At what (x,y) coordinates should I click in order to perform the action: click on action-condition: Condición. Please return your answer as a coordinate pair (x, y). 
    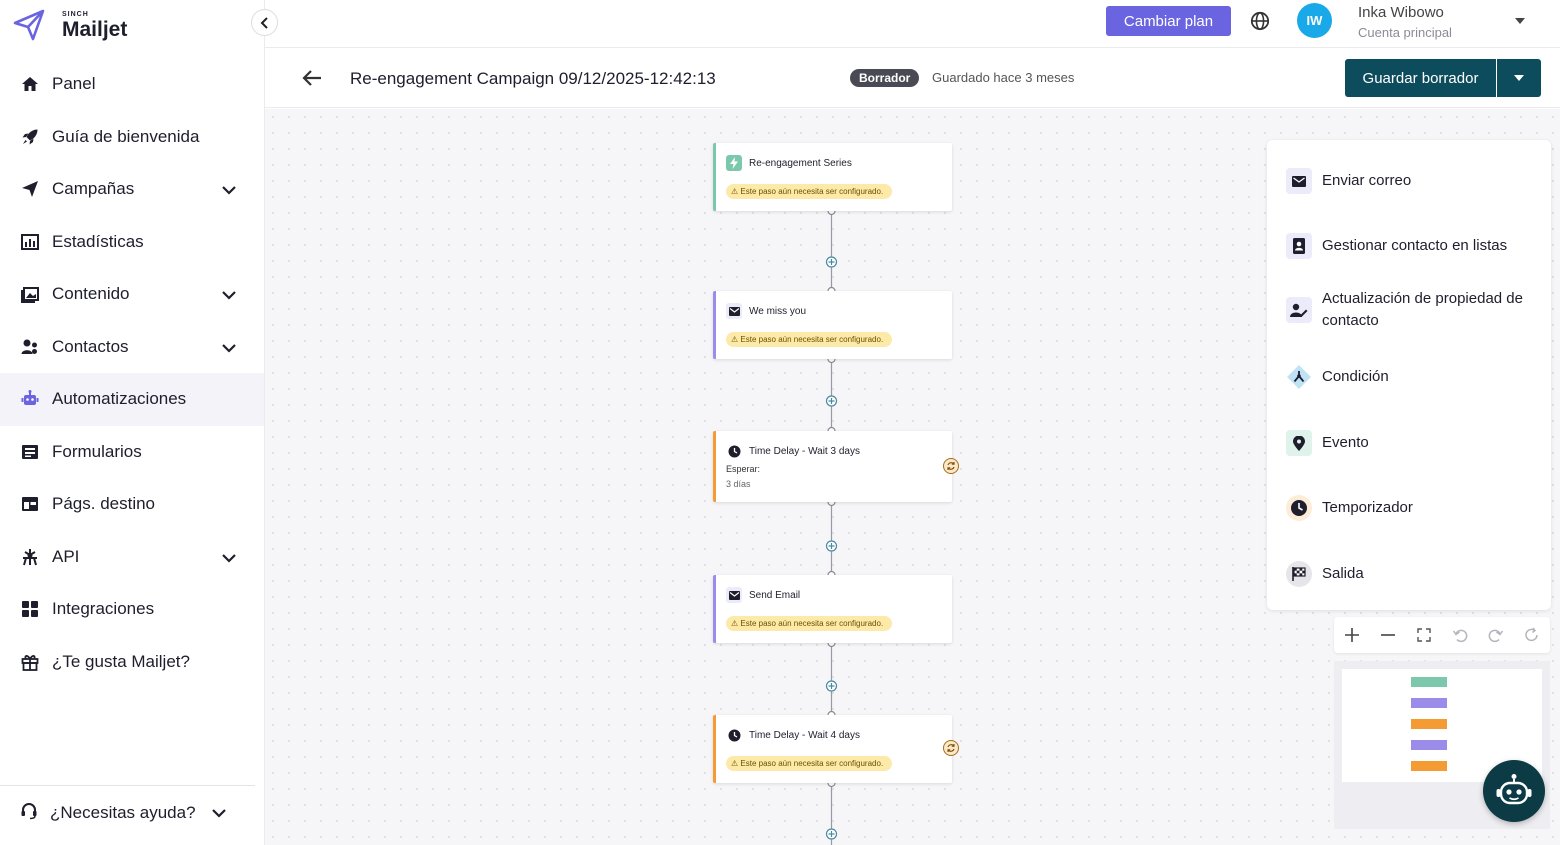
    Looking at the image, I should click on (1409, 377).